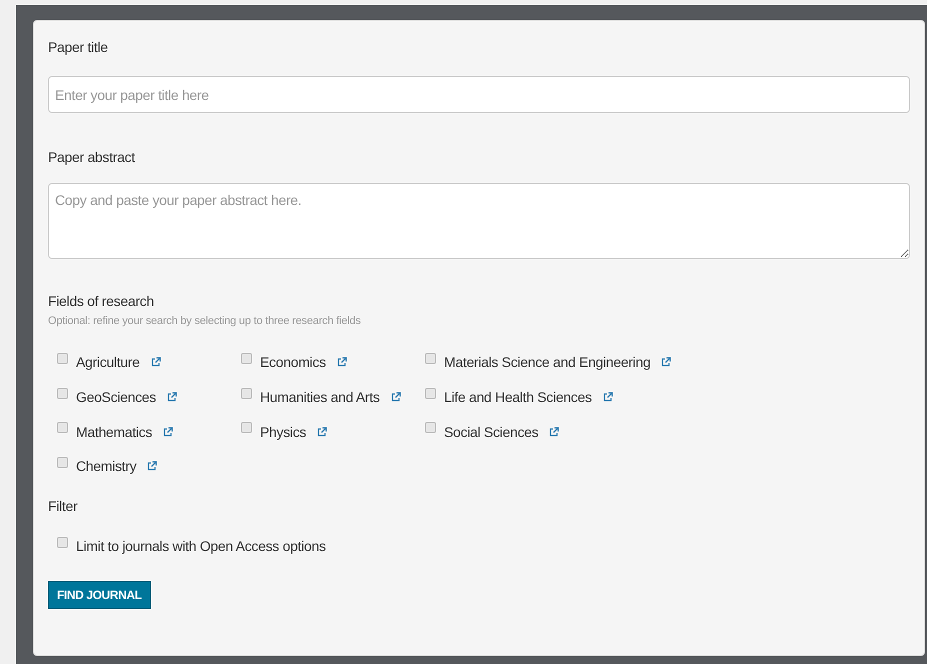 This screenshot has height=664, width=927. Describe the element at coordinates (518, 397) in the screenshot. I see `checkbox-label: Life and Health Sciences` at that location.